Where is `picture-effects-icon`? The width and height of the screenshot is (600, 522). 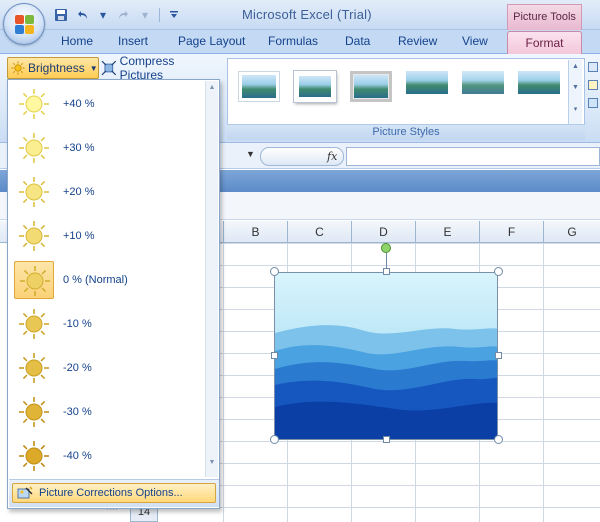
picture-effects-icon is located at coordinates (593, 103).